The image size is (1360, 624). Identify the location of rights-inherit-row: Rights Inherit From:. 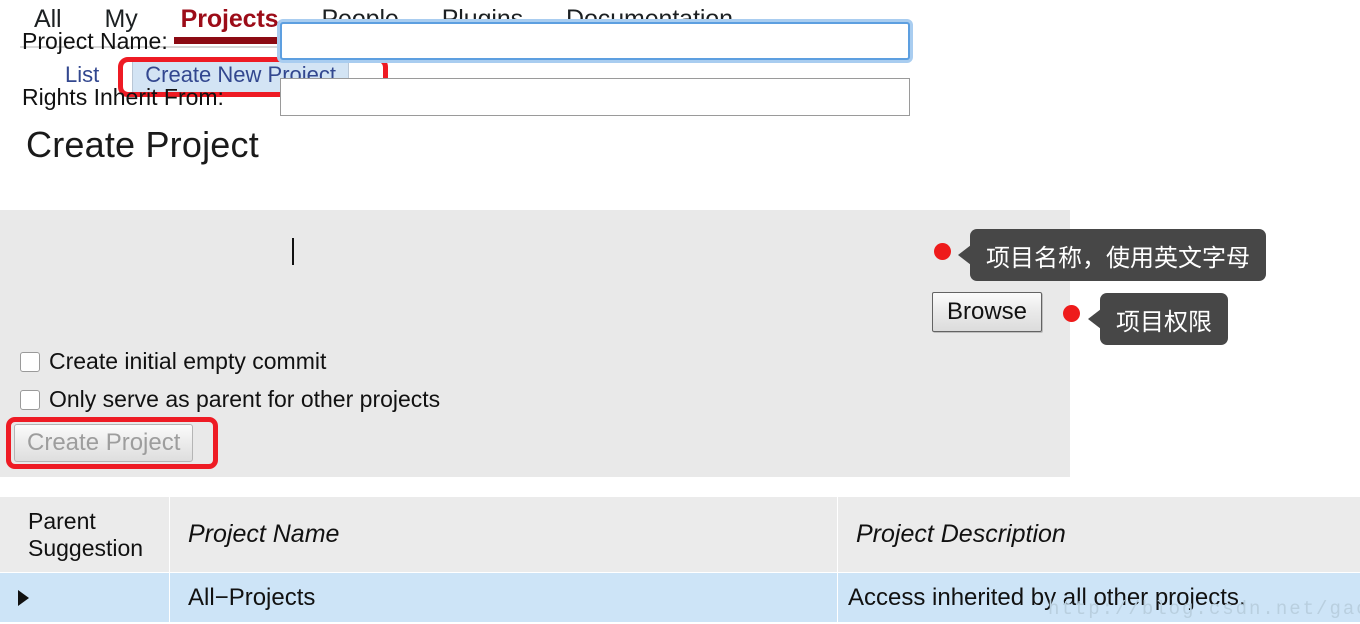
(466, 97).